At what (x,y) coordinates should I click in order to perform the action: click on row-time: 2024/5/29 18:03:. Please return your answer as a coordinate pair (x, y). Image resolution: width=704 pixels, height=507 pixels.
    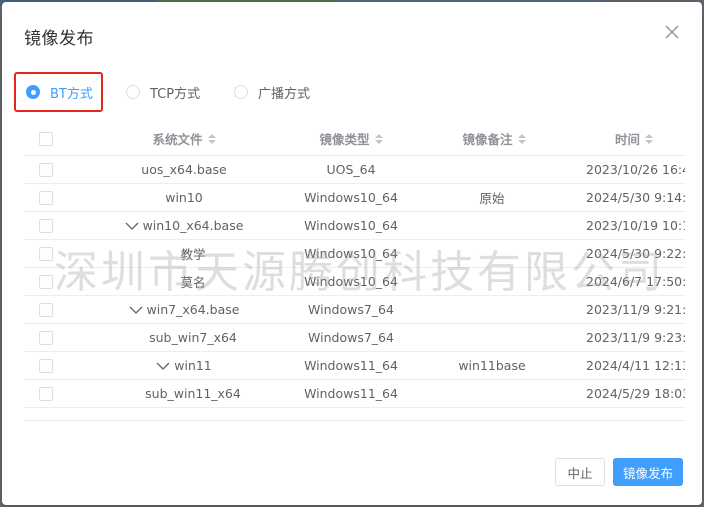
    Looking at the image, I should click on (635, 393).